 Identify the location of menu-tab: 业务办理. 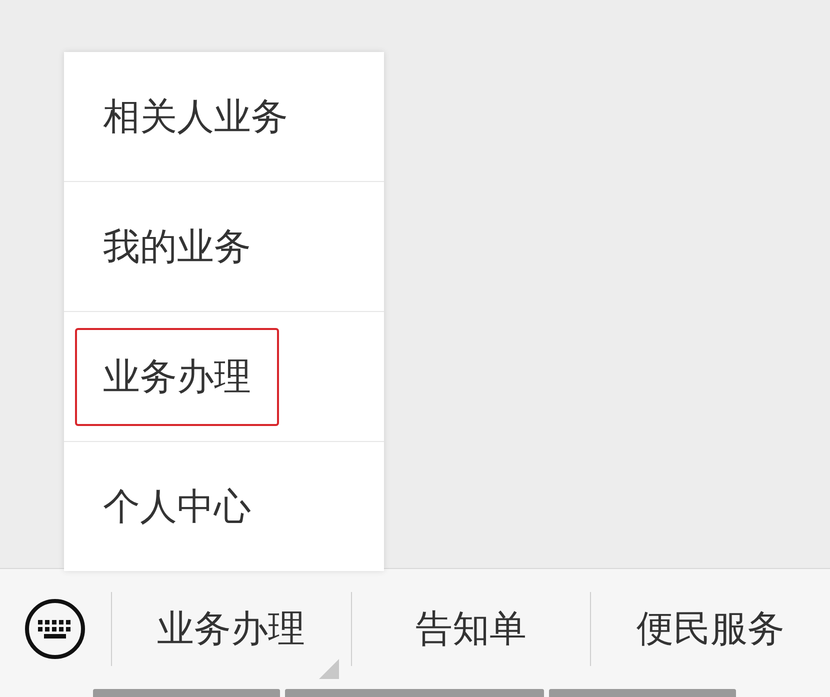
(231, 629).